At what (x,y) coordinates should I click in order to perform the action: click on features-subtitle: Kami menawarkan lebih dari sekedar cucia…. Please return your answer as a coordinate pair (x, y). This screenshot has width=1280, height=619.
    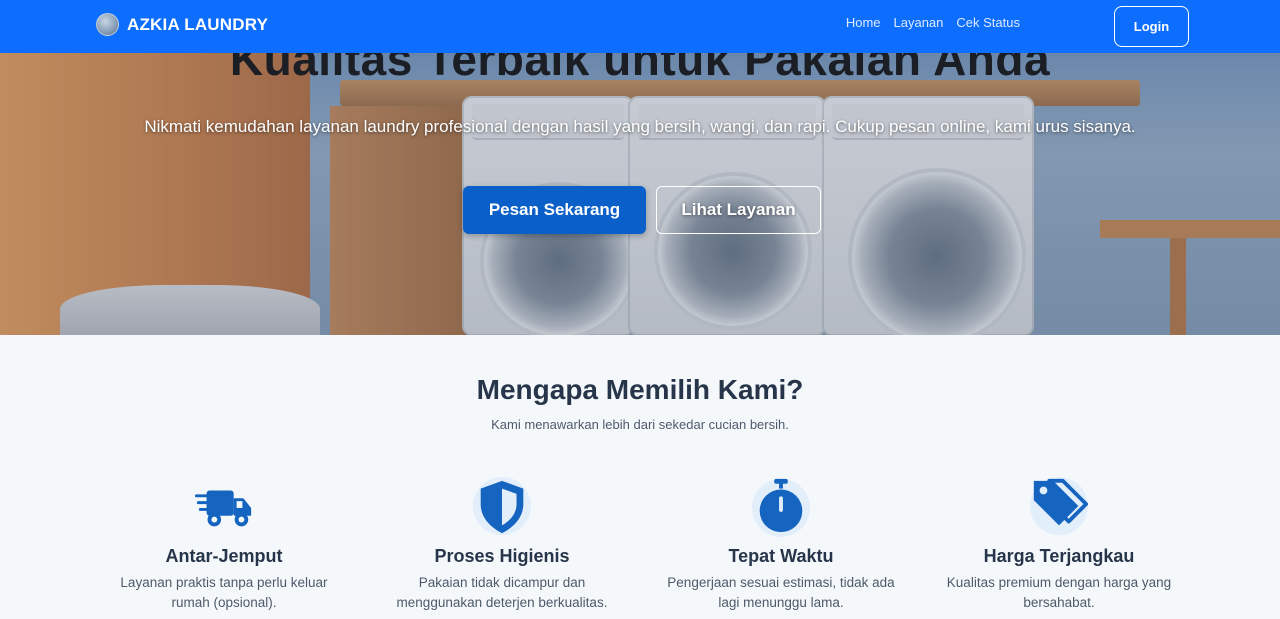
    Looking at the image, I should click on (640, 424).